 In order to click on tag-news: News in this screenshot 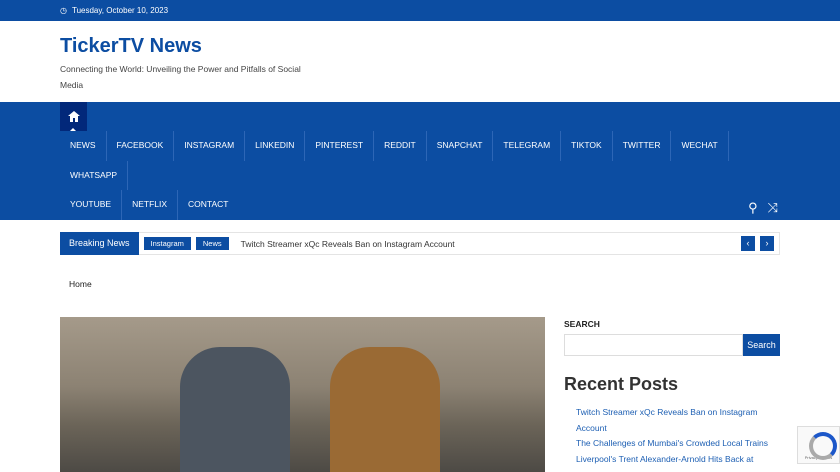, I will do `click(212, 243)`.